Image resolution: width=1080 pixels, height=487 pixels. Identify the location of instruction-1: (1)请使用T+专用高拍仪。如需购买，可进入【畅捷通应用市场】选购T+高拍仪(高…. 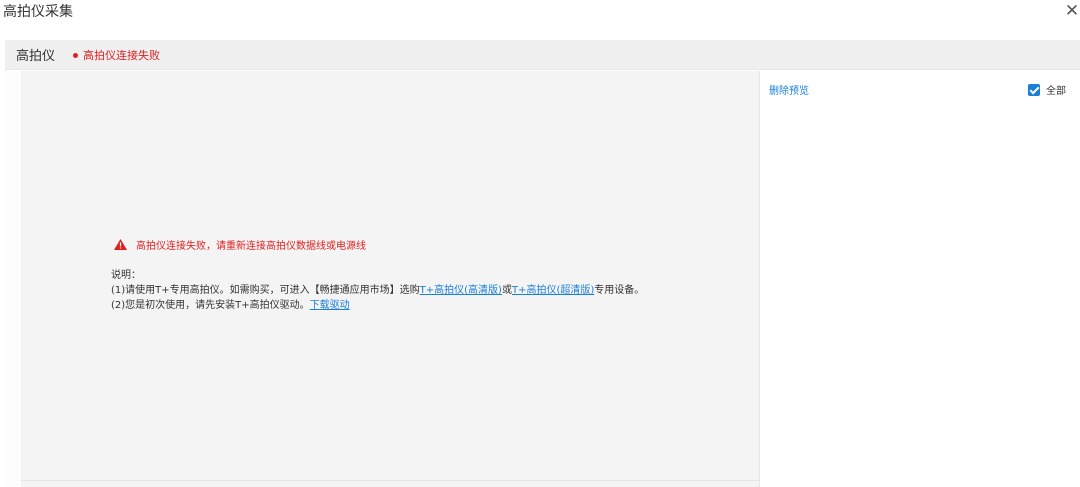
(377, 290).